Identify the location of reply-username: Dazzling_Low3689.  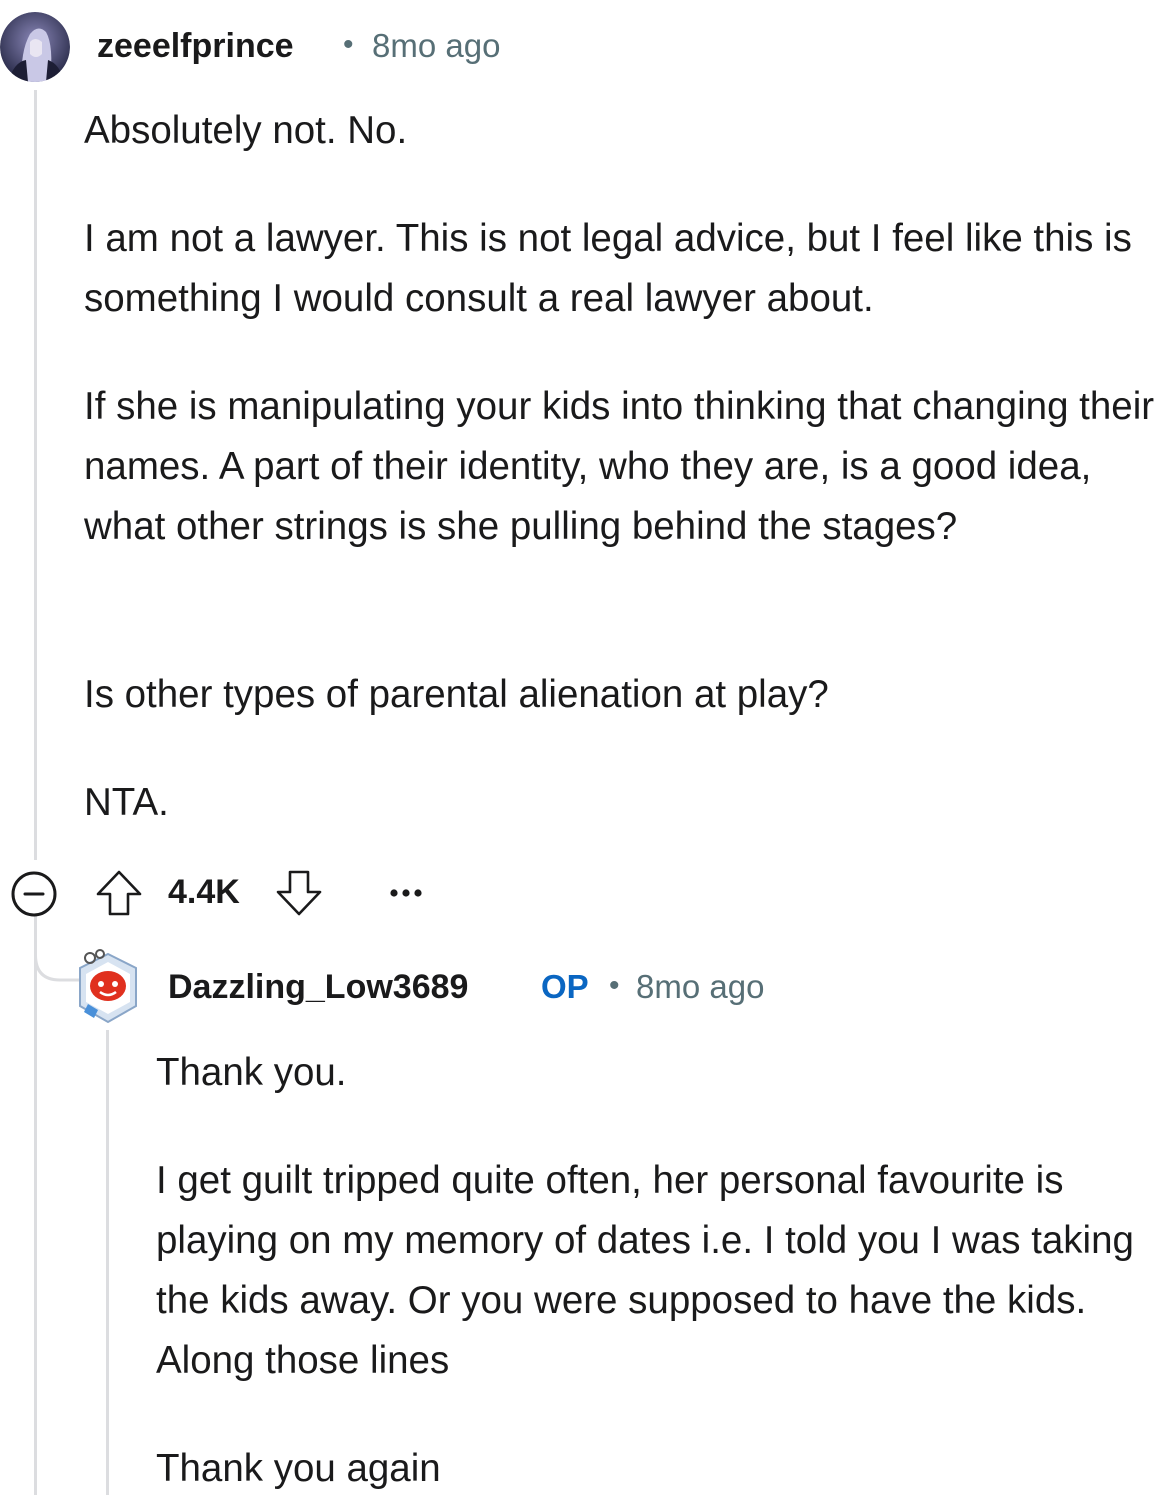
(318, 987).